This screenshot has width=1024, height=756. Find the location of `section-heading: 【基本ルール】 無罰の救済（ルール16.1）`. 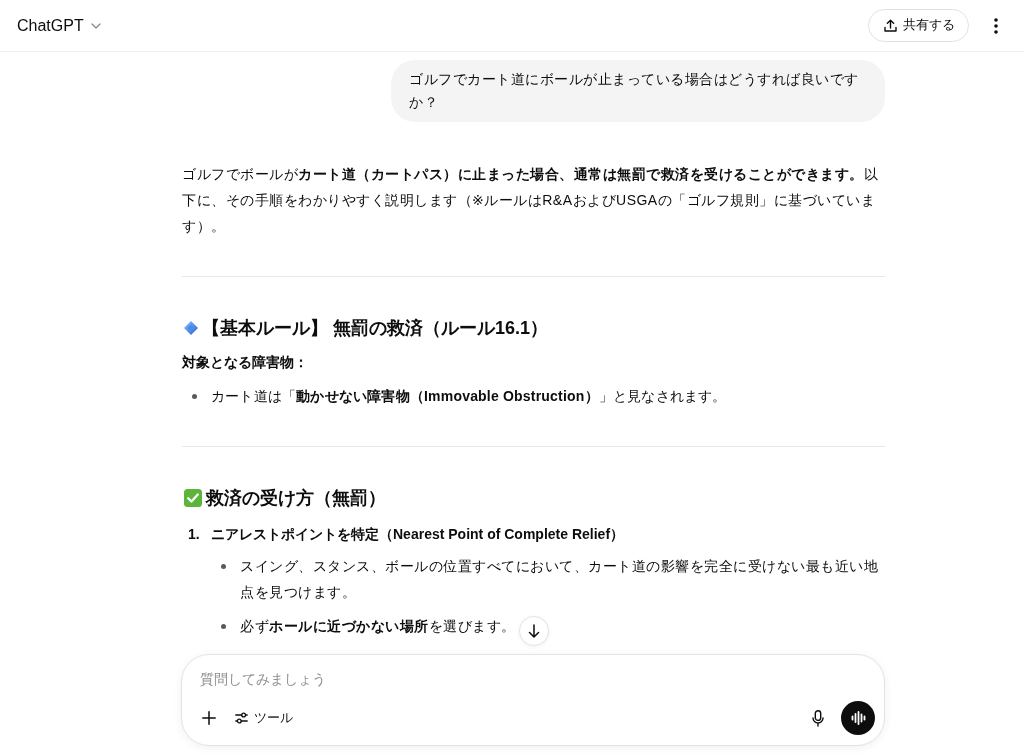

section-heading: 【基本ルール】 無罰の救済（ルール16.1） is located at coordinates (375, 328).